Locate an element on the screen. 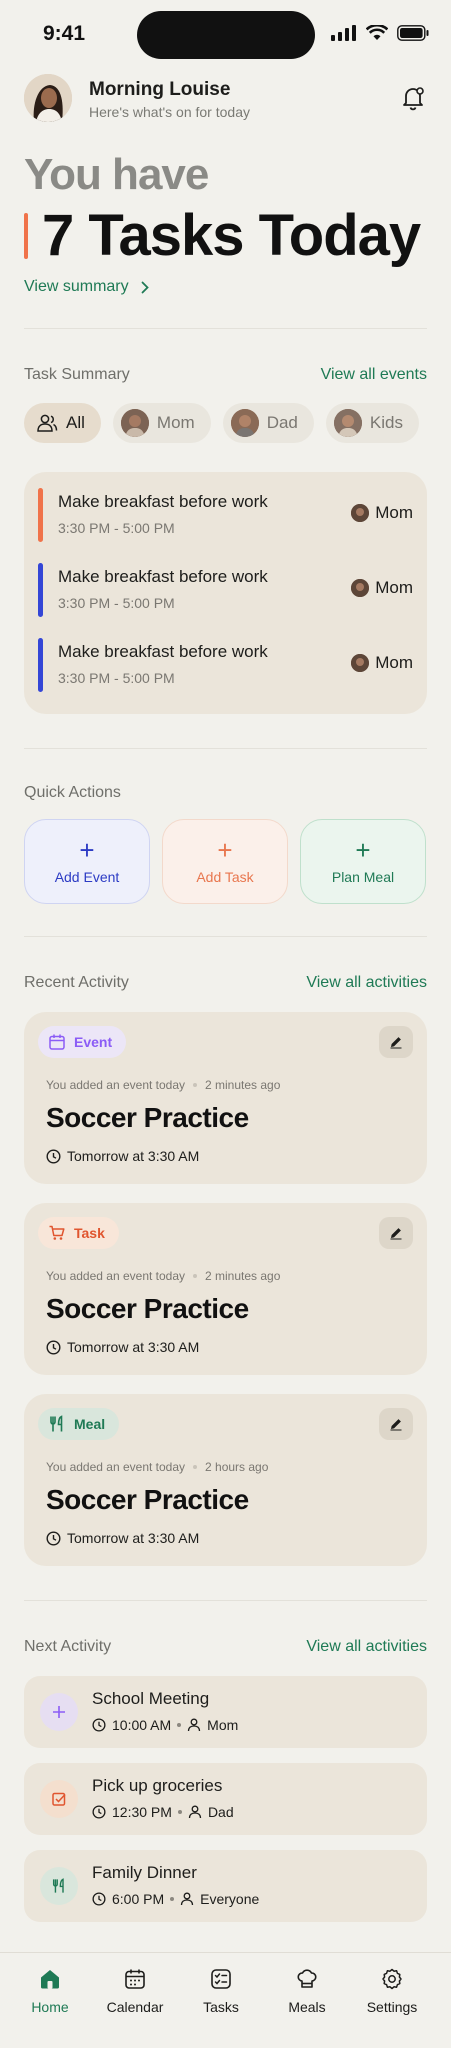 The width and height of the screenshot is (451, 2048). filter-chip-mom: Mom is located at coordinates (161, 423).